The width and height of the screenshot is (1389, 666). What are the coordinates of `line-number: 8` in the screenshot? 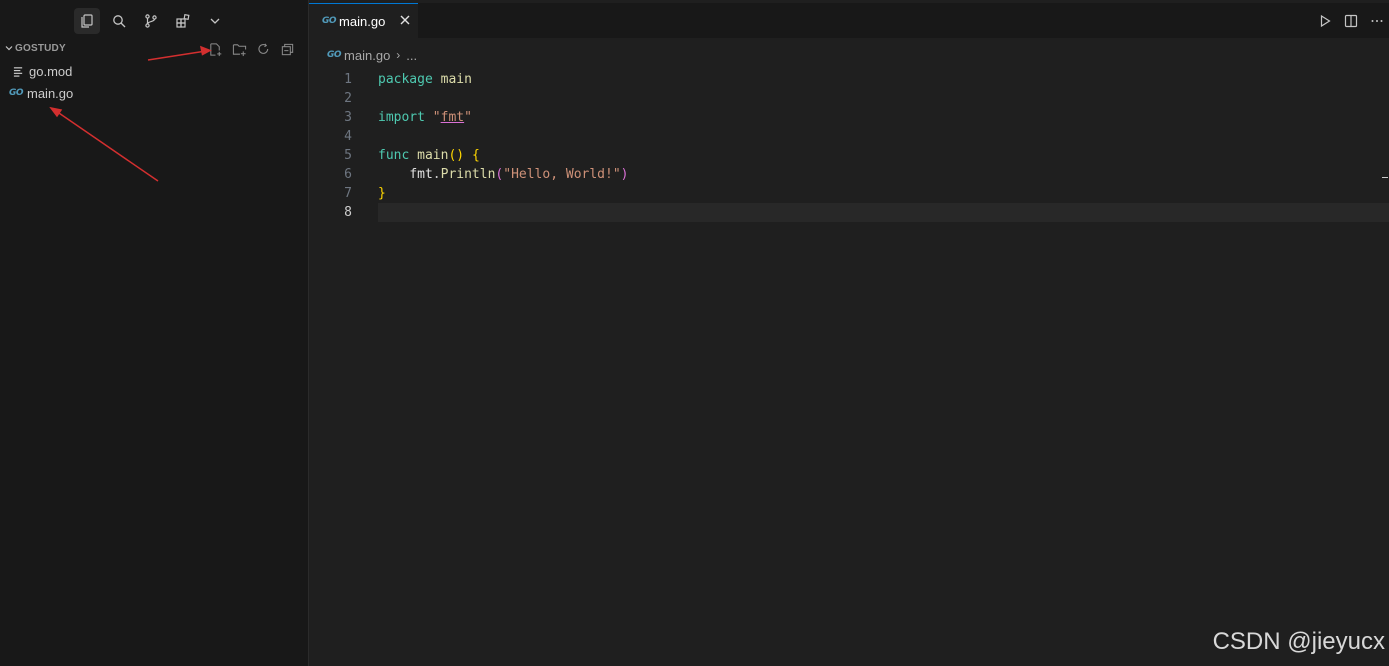 It's located at (348, 212).